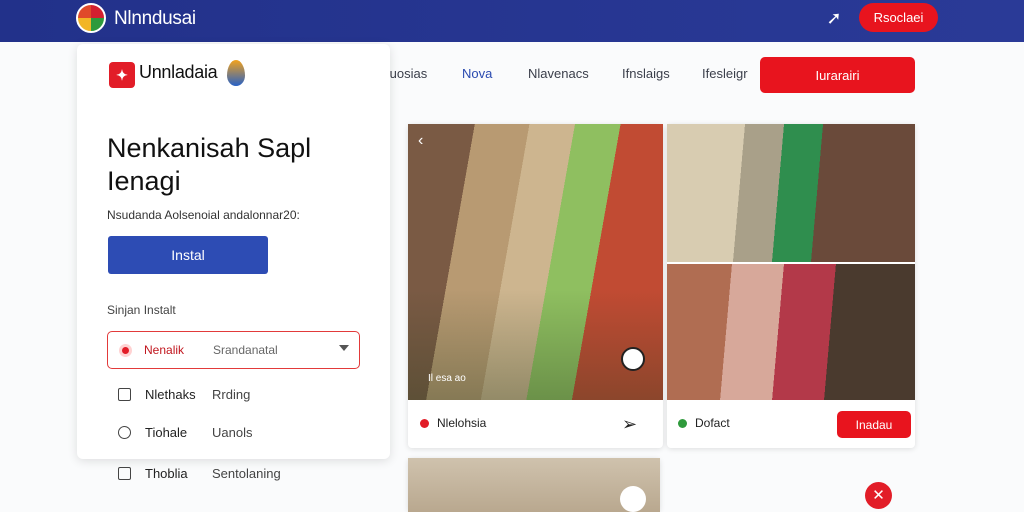 This screenshot has width=1024, height=512. What do you see at coordinates (878, 495) in the screenshot?
I see `favorite-icon: ✕` at bounding box center [878, 495].